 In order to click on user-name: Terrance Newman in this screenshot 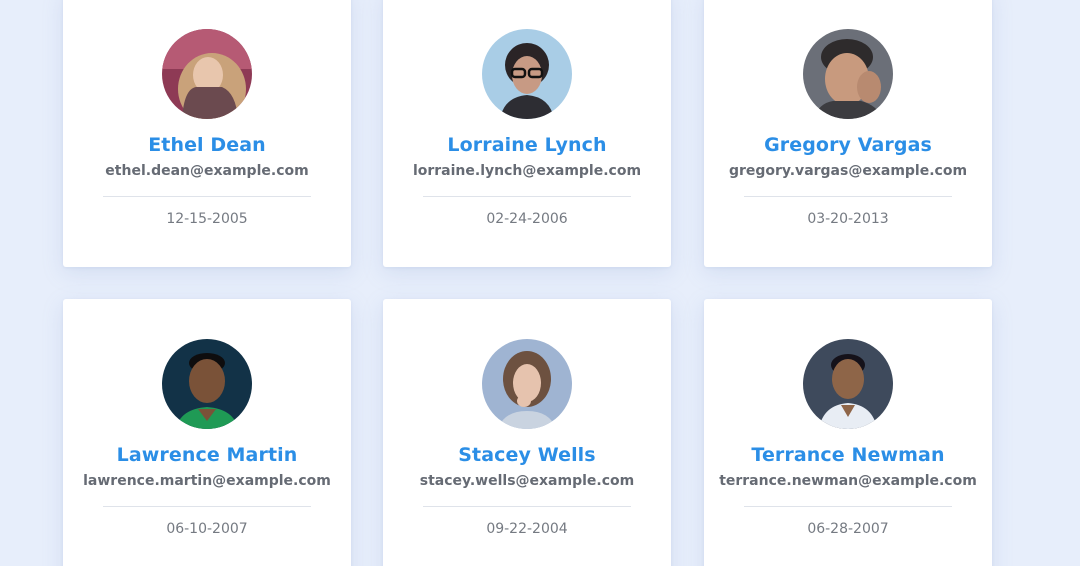, I will do `click(848, 455)`.